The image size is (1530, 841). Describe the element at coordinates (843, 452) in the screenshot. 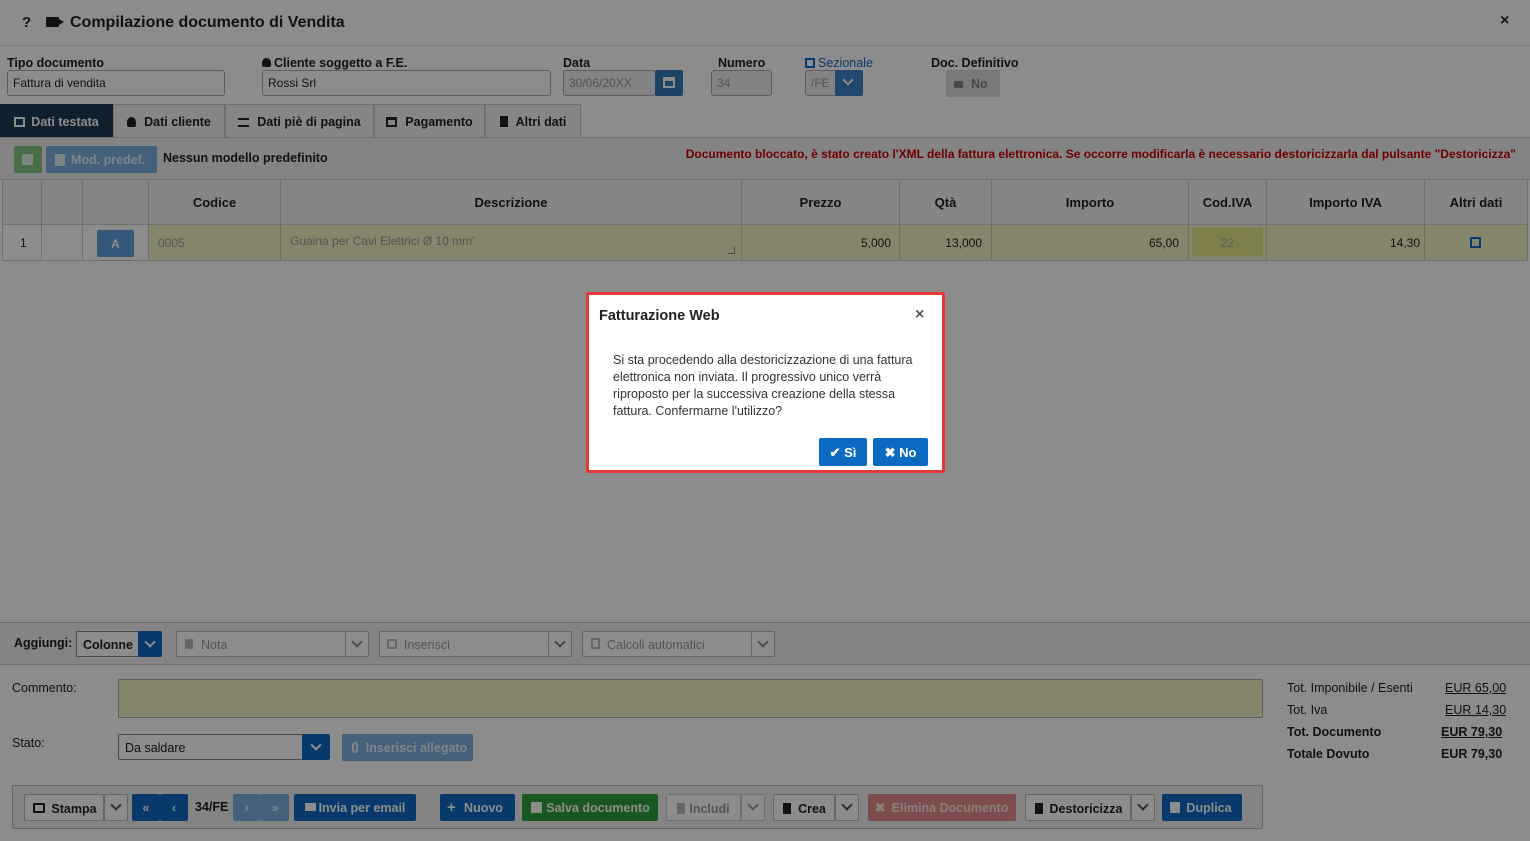

I see `dialog-yes-button: ✔ Sì` at that location.